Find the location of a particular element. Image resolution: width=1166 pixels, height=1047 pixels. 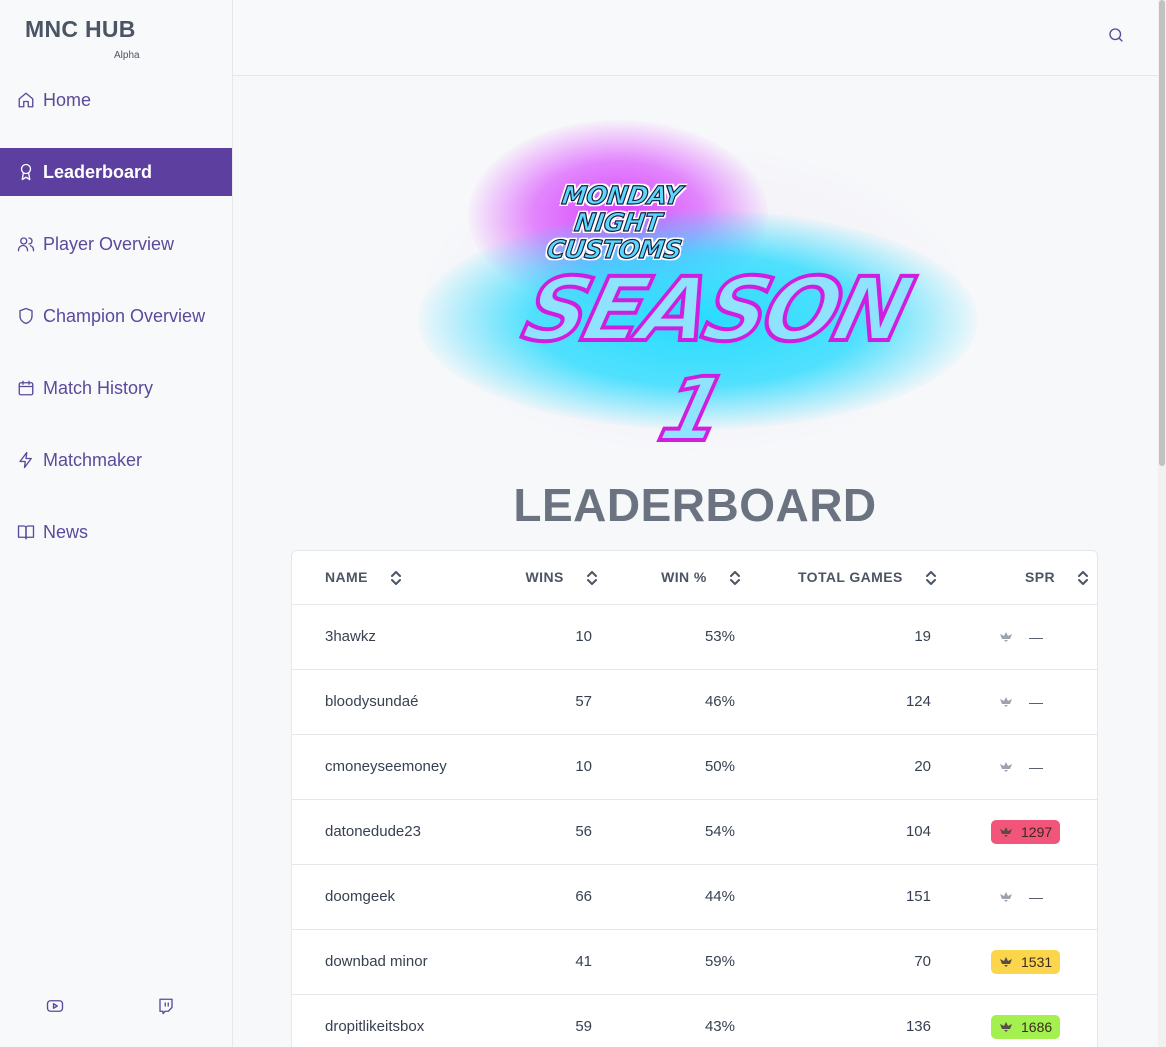

wins-cell: 66 is located at coordinates (552, 897).